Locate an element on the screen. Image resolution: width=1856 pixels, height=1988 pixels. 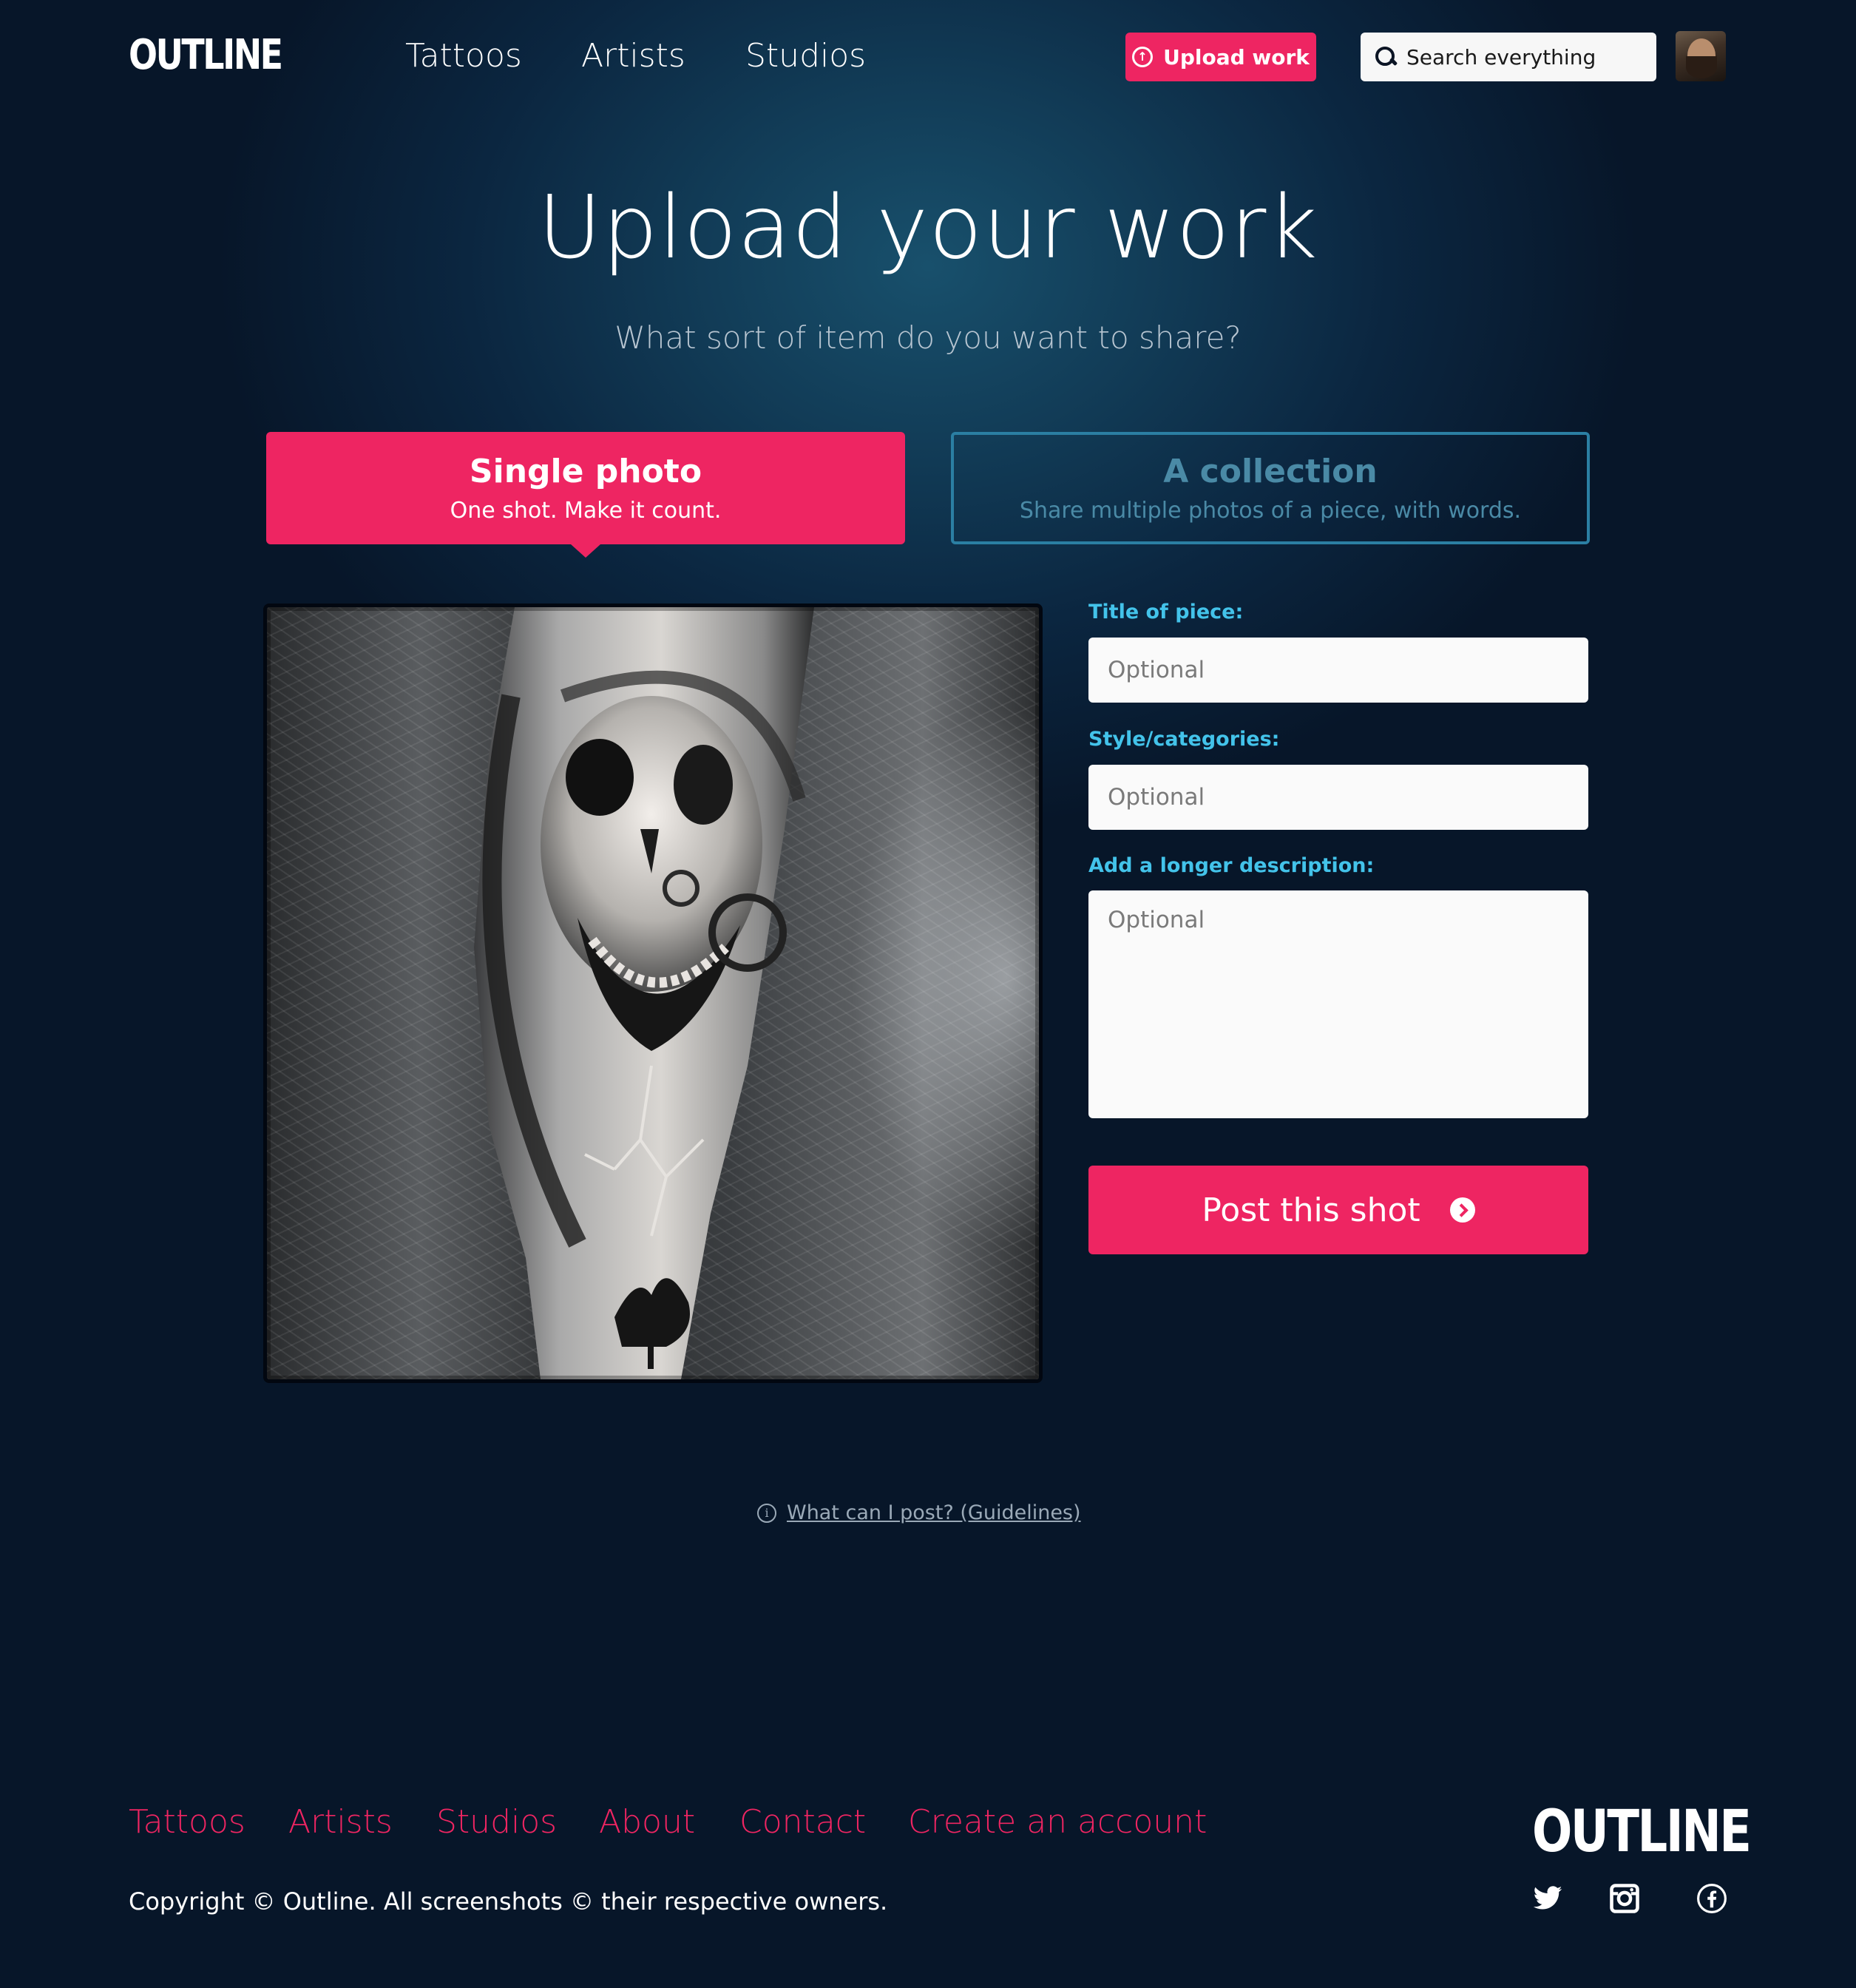
nav-studios: Studios is located at coordinates (805, 56).